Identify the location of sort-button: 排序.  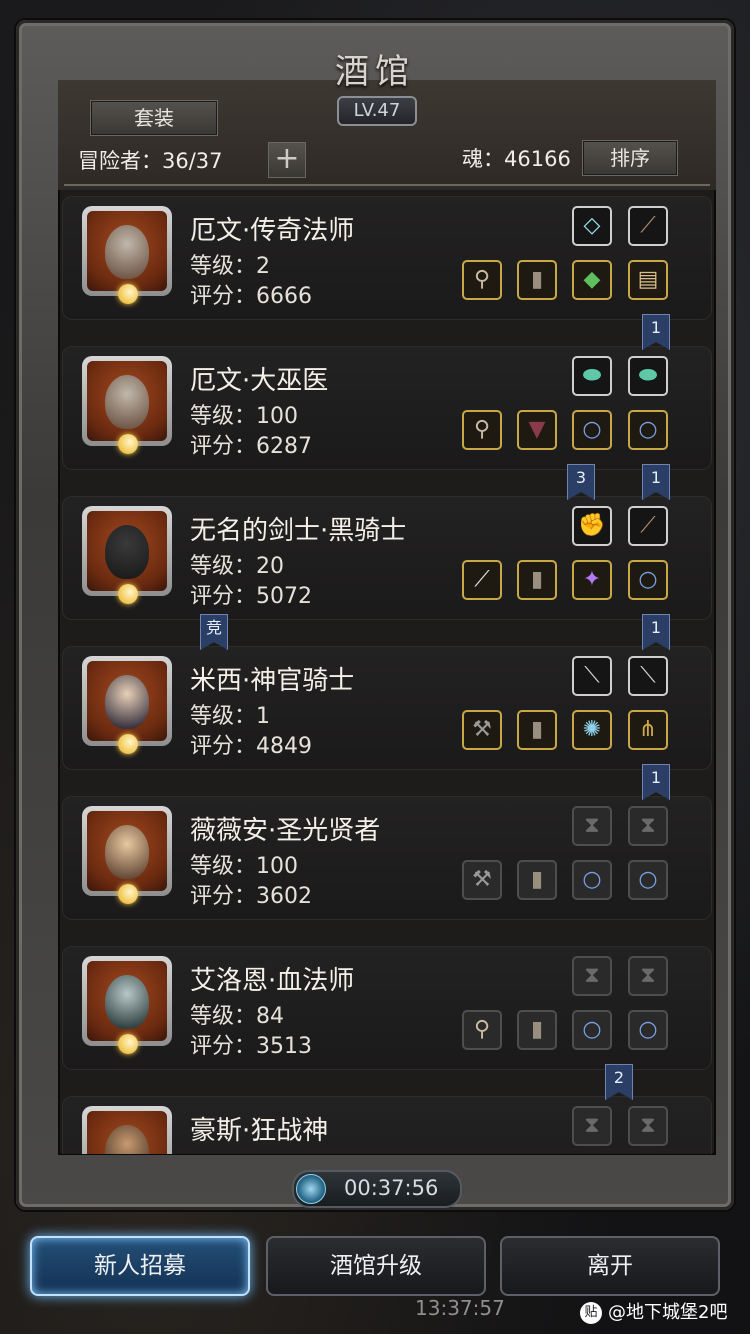
(630, 158).